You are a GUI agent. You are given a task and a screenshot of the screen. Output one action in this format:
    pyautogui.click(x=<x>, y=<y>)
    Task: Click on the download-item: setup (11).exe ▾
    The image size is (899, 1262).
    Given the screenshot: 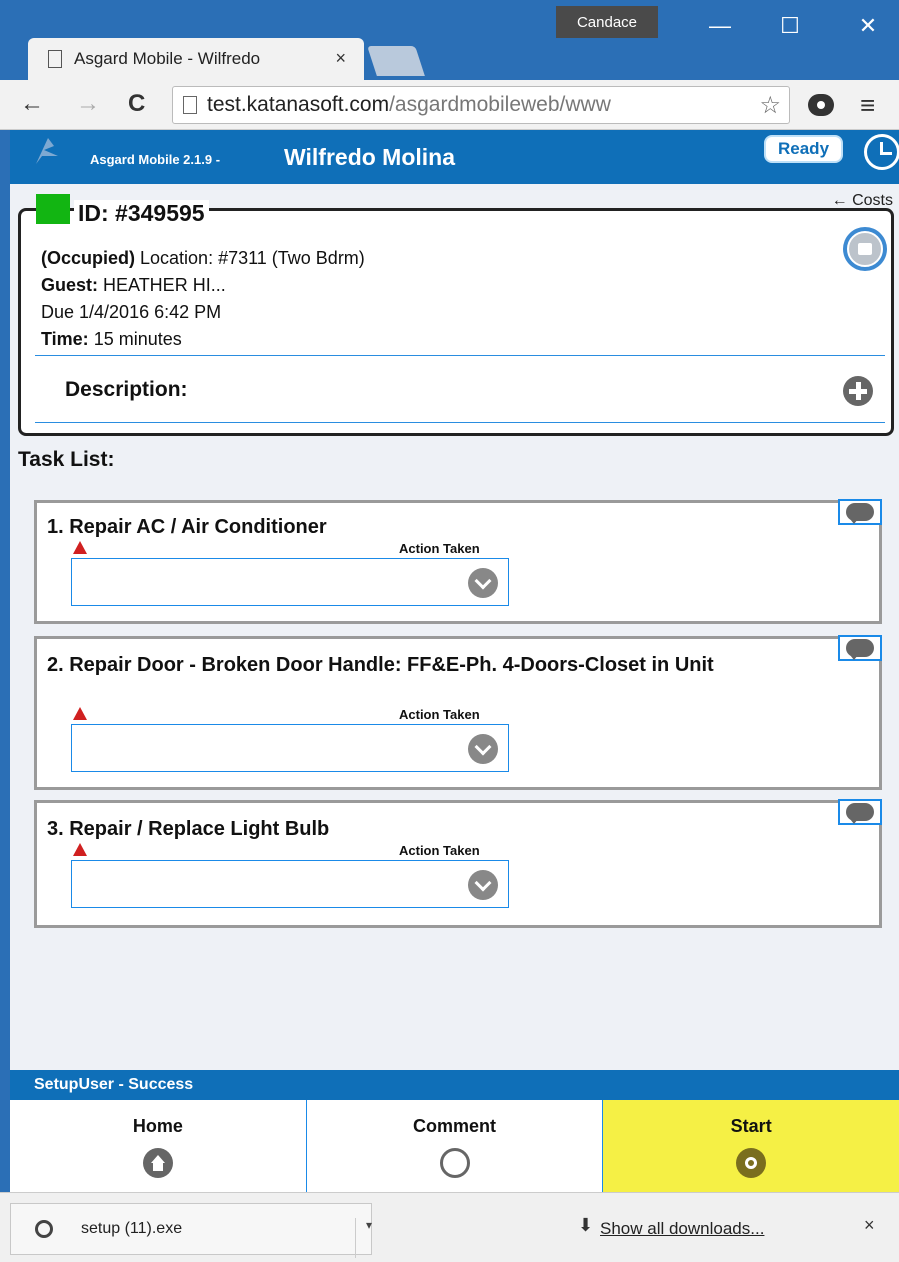 What is the action you would take?
    pyautogui.click(x=191, y=1230)
    